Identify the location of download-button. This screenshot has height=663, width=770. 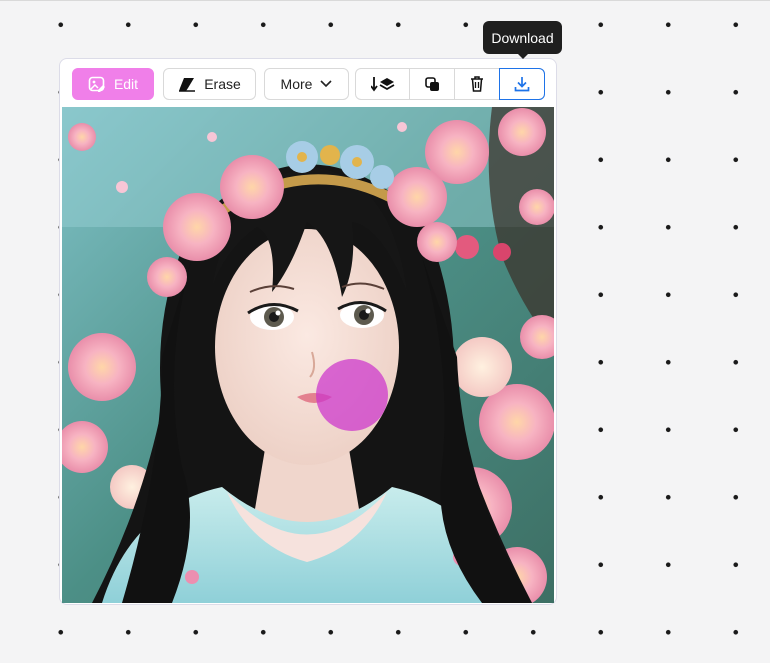
(522, 84).